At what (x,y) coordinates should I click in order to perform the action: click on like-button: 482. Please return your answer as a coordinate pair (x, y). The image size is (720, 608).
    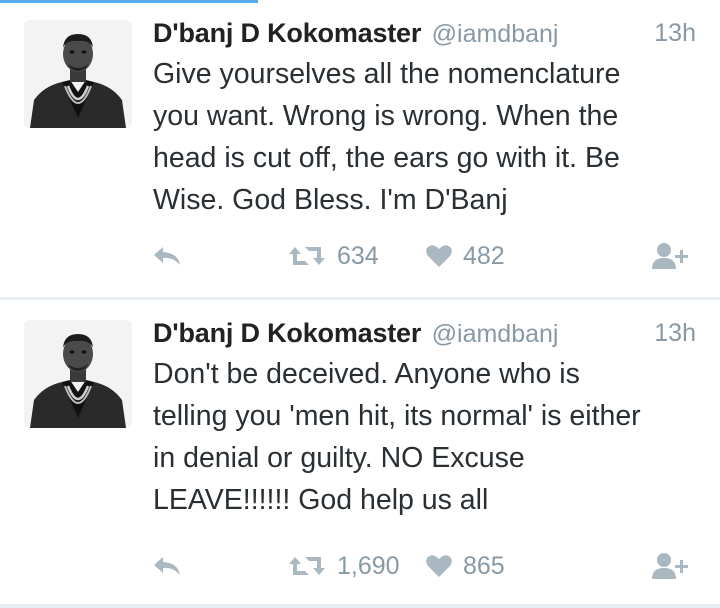
    Looking at the image, I should click on (465, 256).